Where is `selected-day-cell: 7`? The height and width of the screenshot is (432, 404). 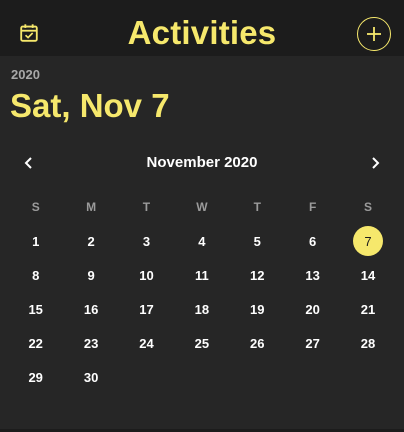
selected-day-cell: 7 is located at coordinates (367, 241).